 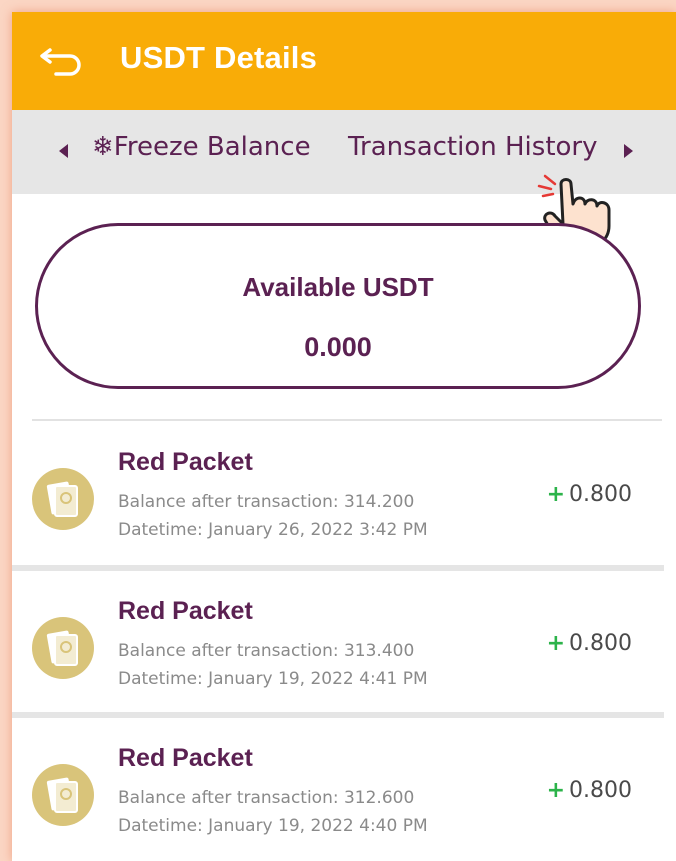 I want to click on transaction-datetime: Datetime: January 26, 2022 3:42 PM, so click(x=273, y=530).